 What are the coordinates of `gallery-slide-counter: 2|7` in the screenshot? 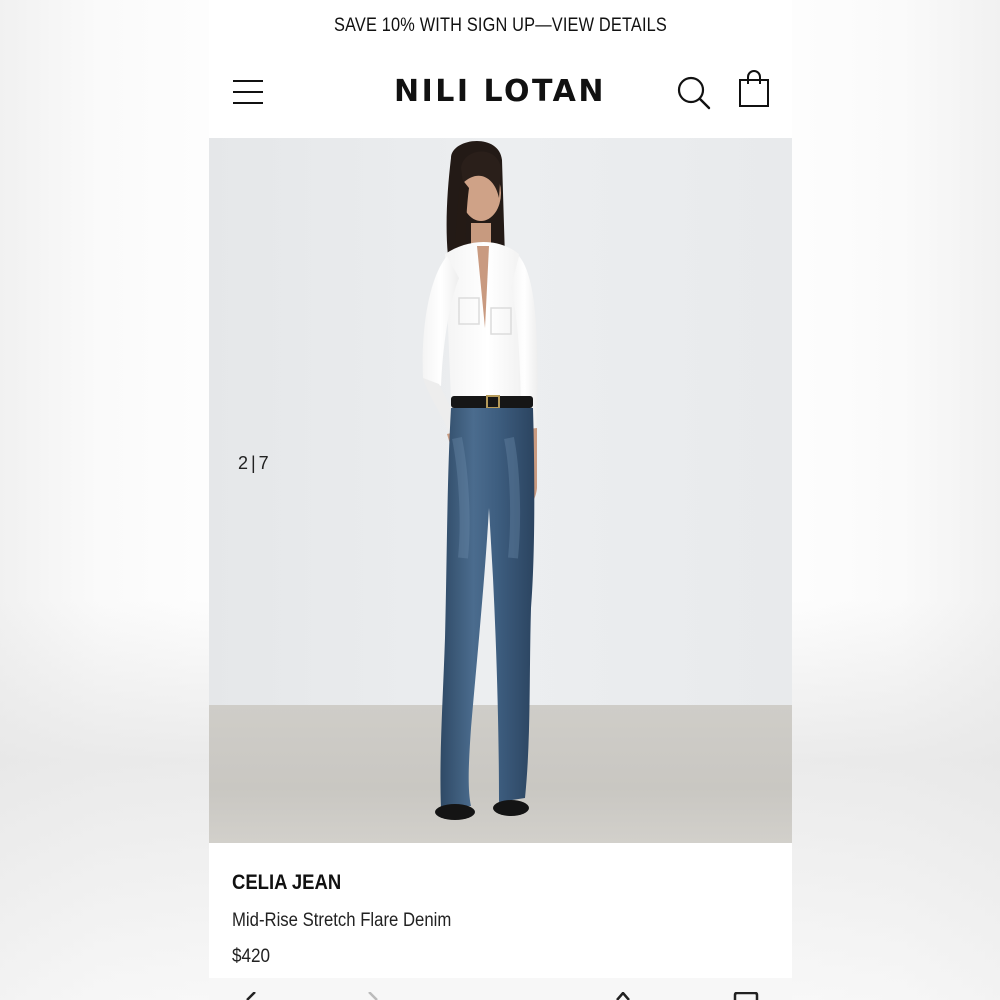 It's located at (255, 463).